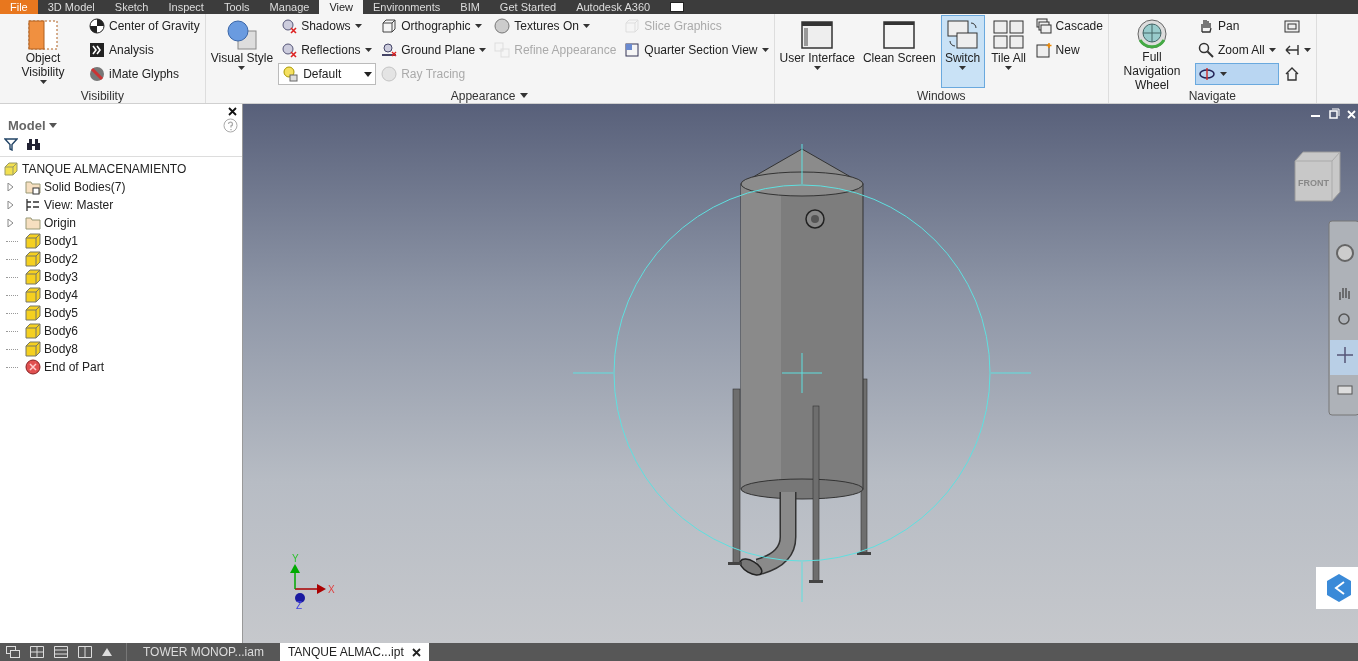 The height and width of the screenshot is (661, 1358). What do you see at coordinates (1313, 183) in the screenshot?
I see `view-cube-label: FRONT` at bounding box center [1313, 183].